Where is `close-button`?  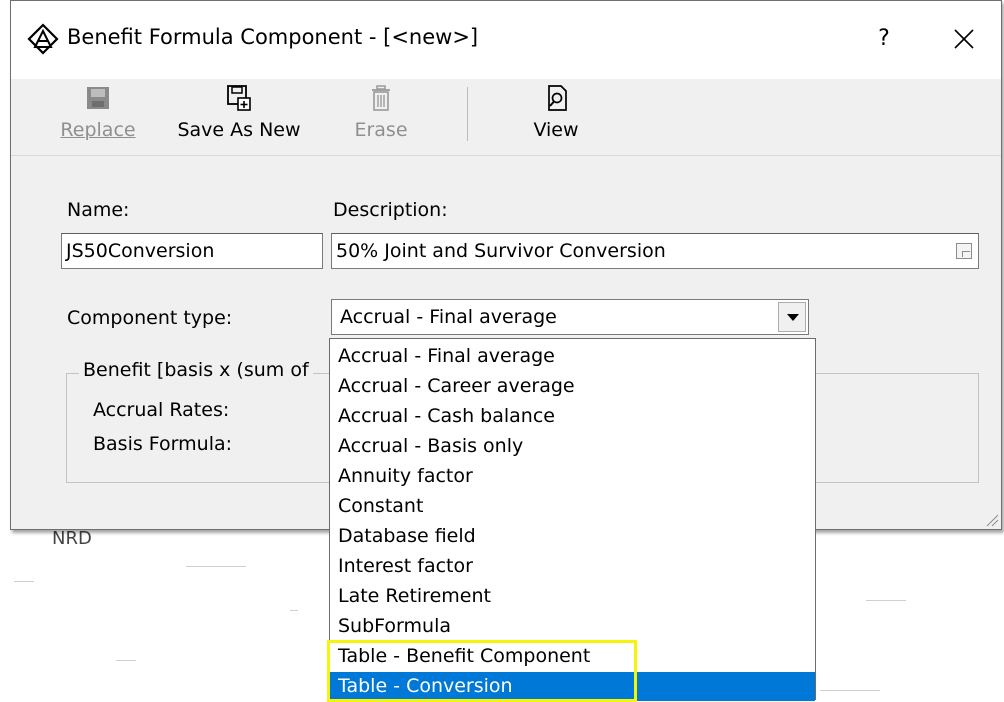 close-button is located at coordinates (964, 39).